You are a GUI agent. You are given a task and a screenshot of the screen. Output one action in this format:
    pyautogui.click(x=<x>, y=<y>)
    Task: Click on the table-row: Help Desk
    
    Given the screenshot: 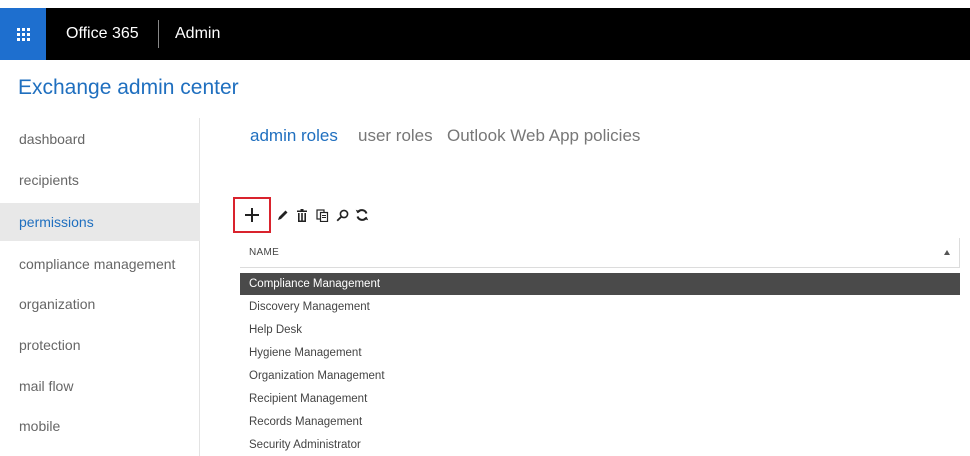 What is the action you would take?
    pyautogui.click(x=600, y=330)
    